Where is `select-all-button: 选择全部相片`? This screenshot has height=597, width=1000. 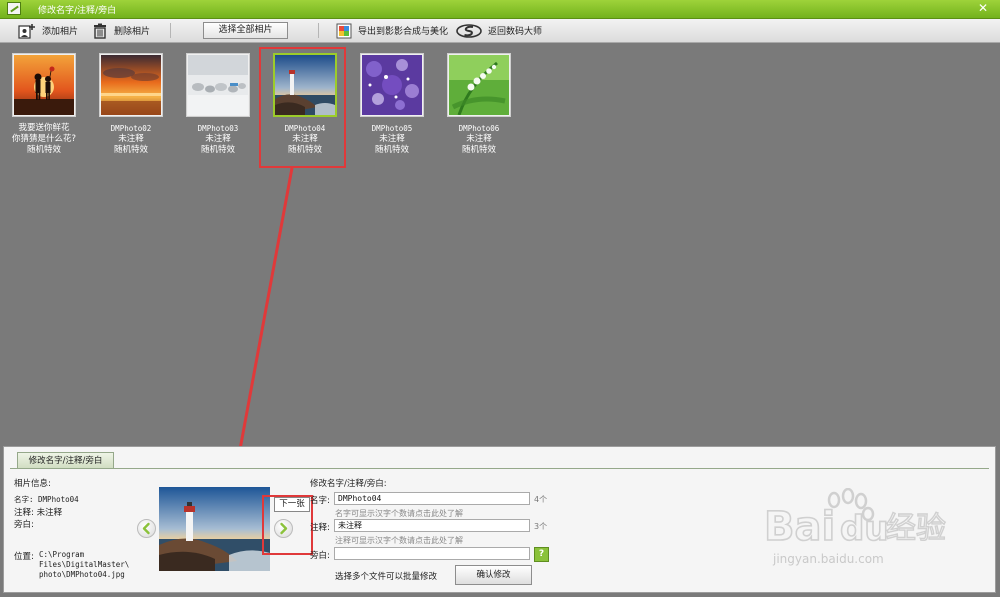 select-all-button: 选择全部相片 is located at coordinates (245, 30).